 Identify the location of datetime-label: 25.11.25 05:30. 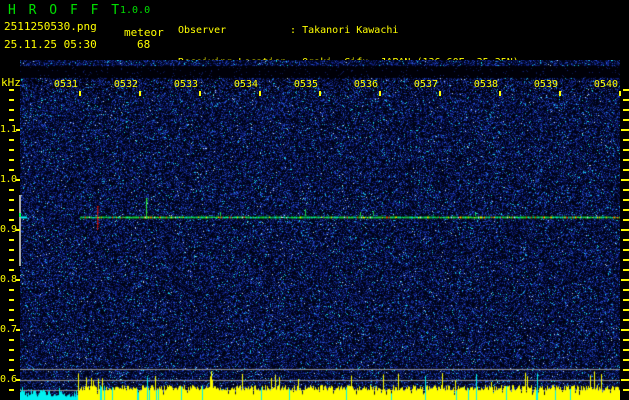
(50, 44).